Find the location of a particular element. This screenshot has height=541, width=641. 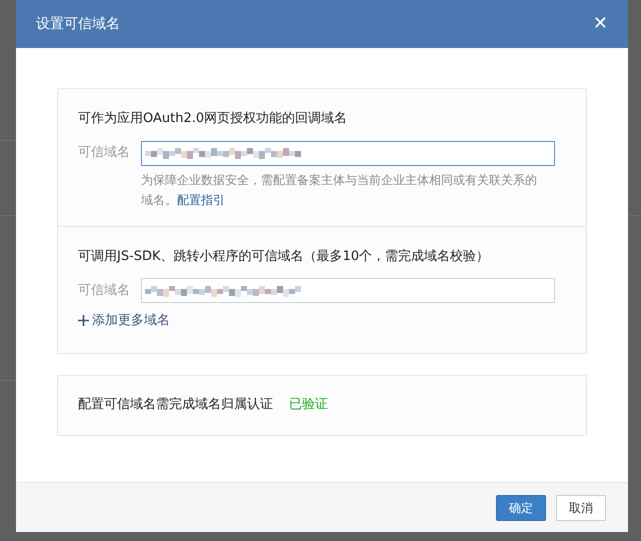

section-heading: 可调用JS-SDK、跳转小程序的可信域名（最多10个，需完成域名校验） is located at coordinates (284, 257).